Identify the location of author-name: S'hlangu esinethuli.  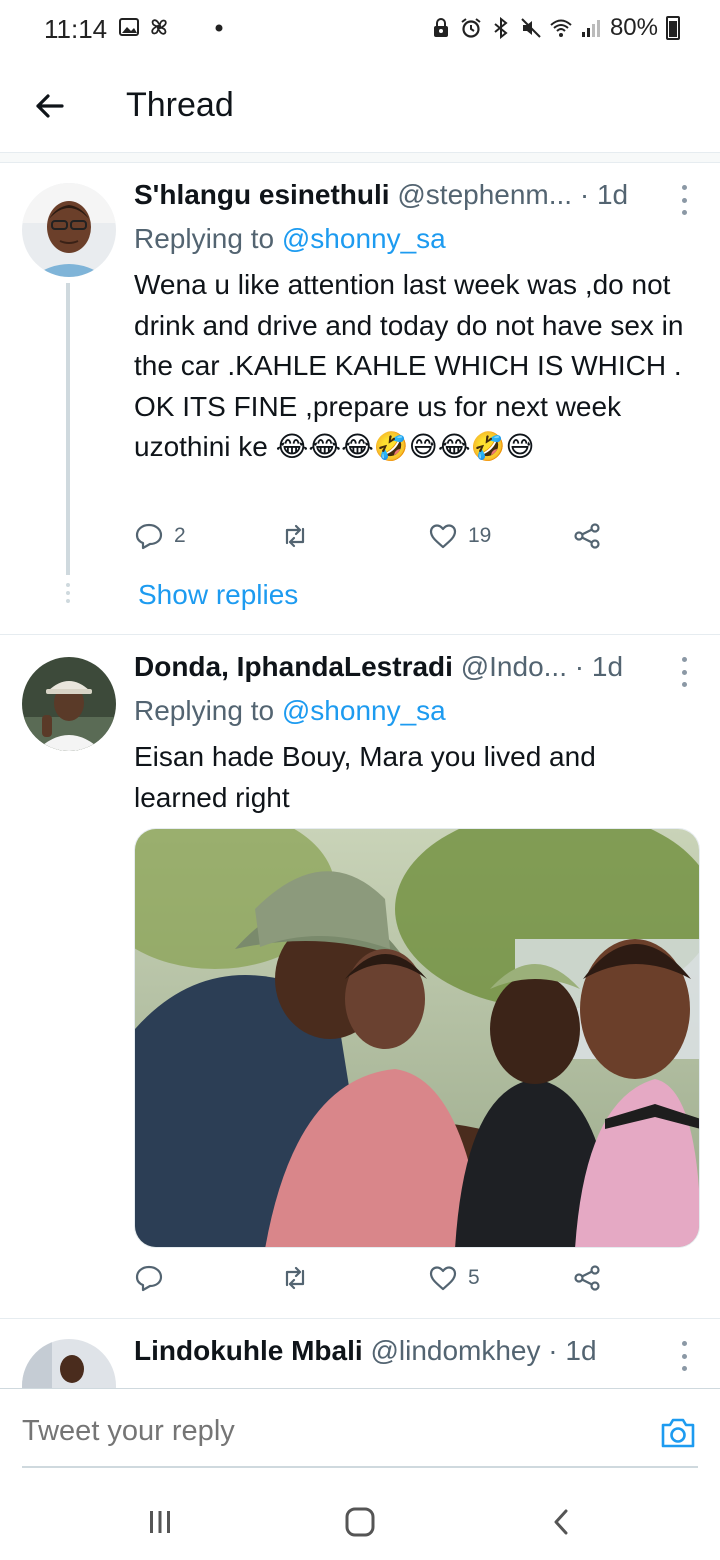
(262, 194).